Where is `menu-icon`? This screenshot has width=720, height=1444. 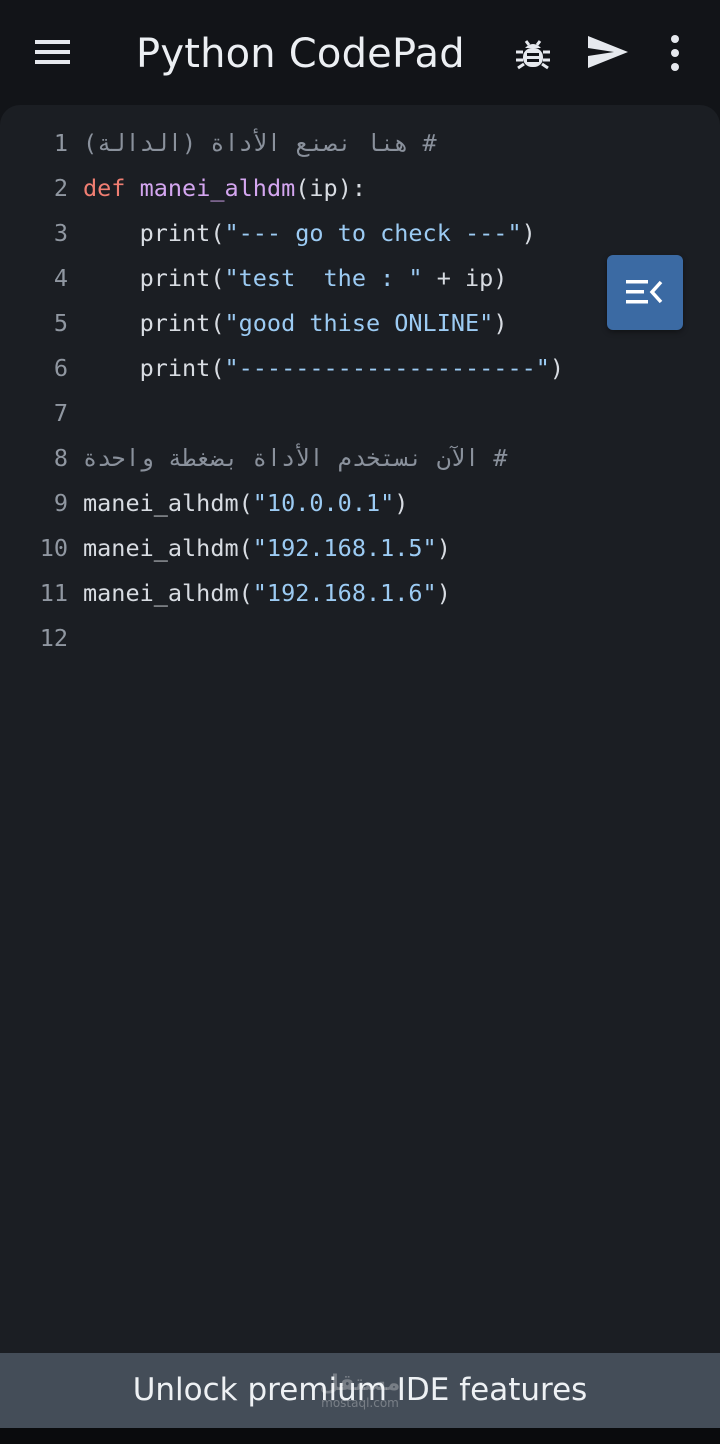 menu-icon is located at coordinates (52, 52).